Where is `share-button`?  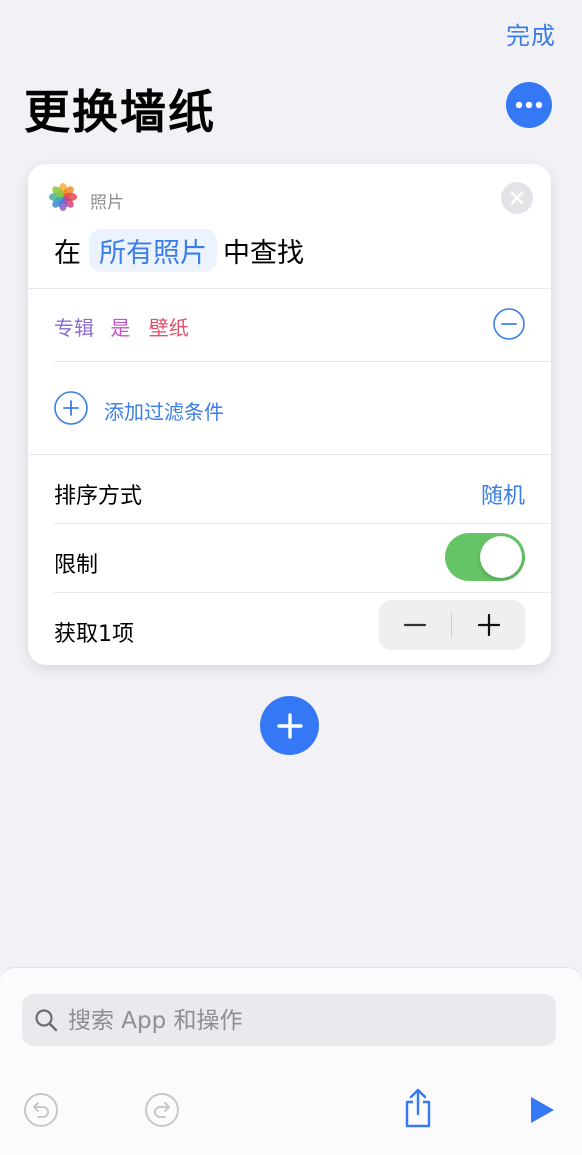
share-button is located at coordinates (418, 1108).